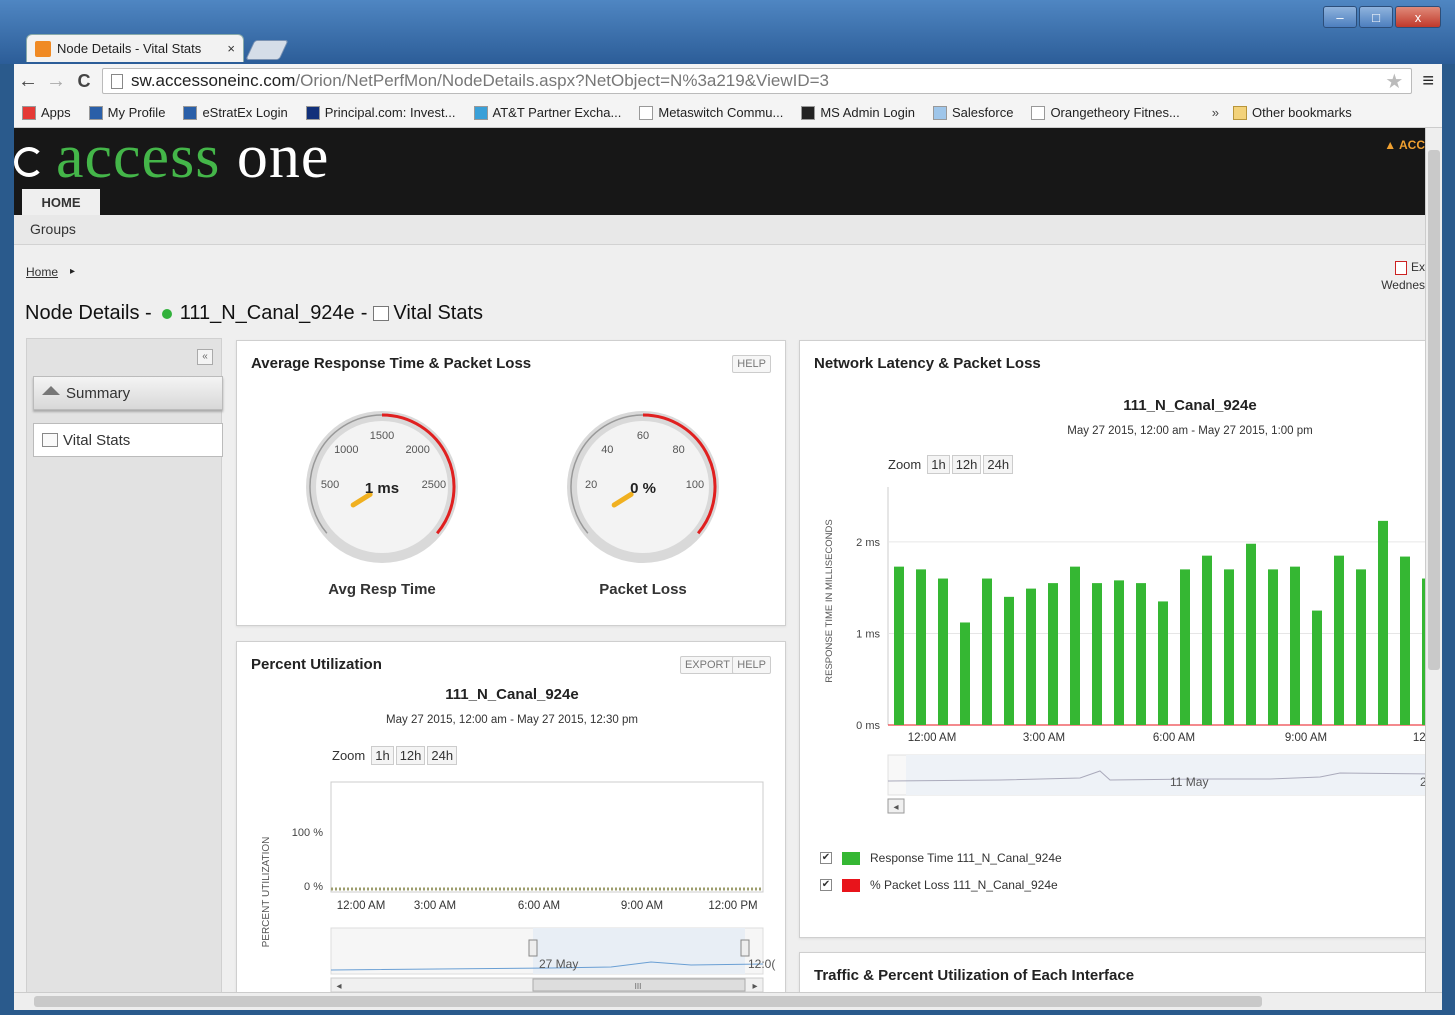 This screenshot has height=1015, width=1455. What do you see at coordinates (129, 48) in the screenshot?
I see `tab-title: Node Details - Vital Stats` at bounding box center [129, 48].